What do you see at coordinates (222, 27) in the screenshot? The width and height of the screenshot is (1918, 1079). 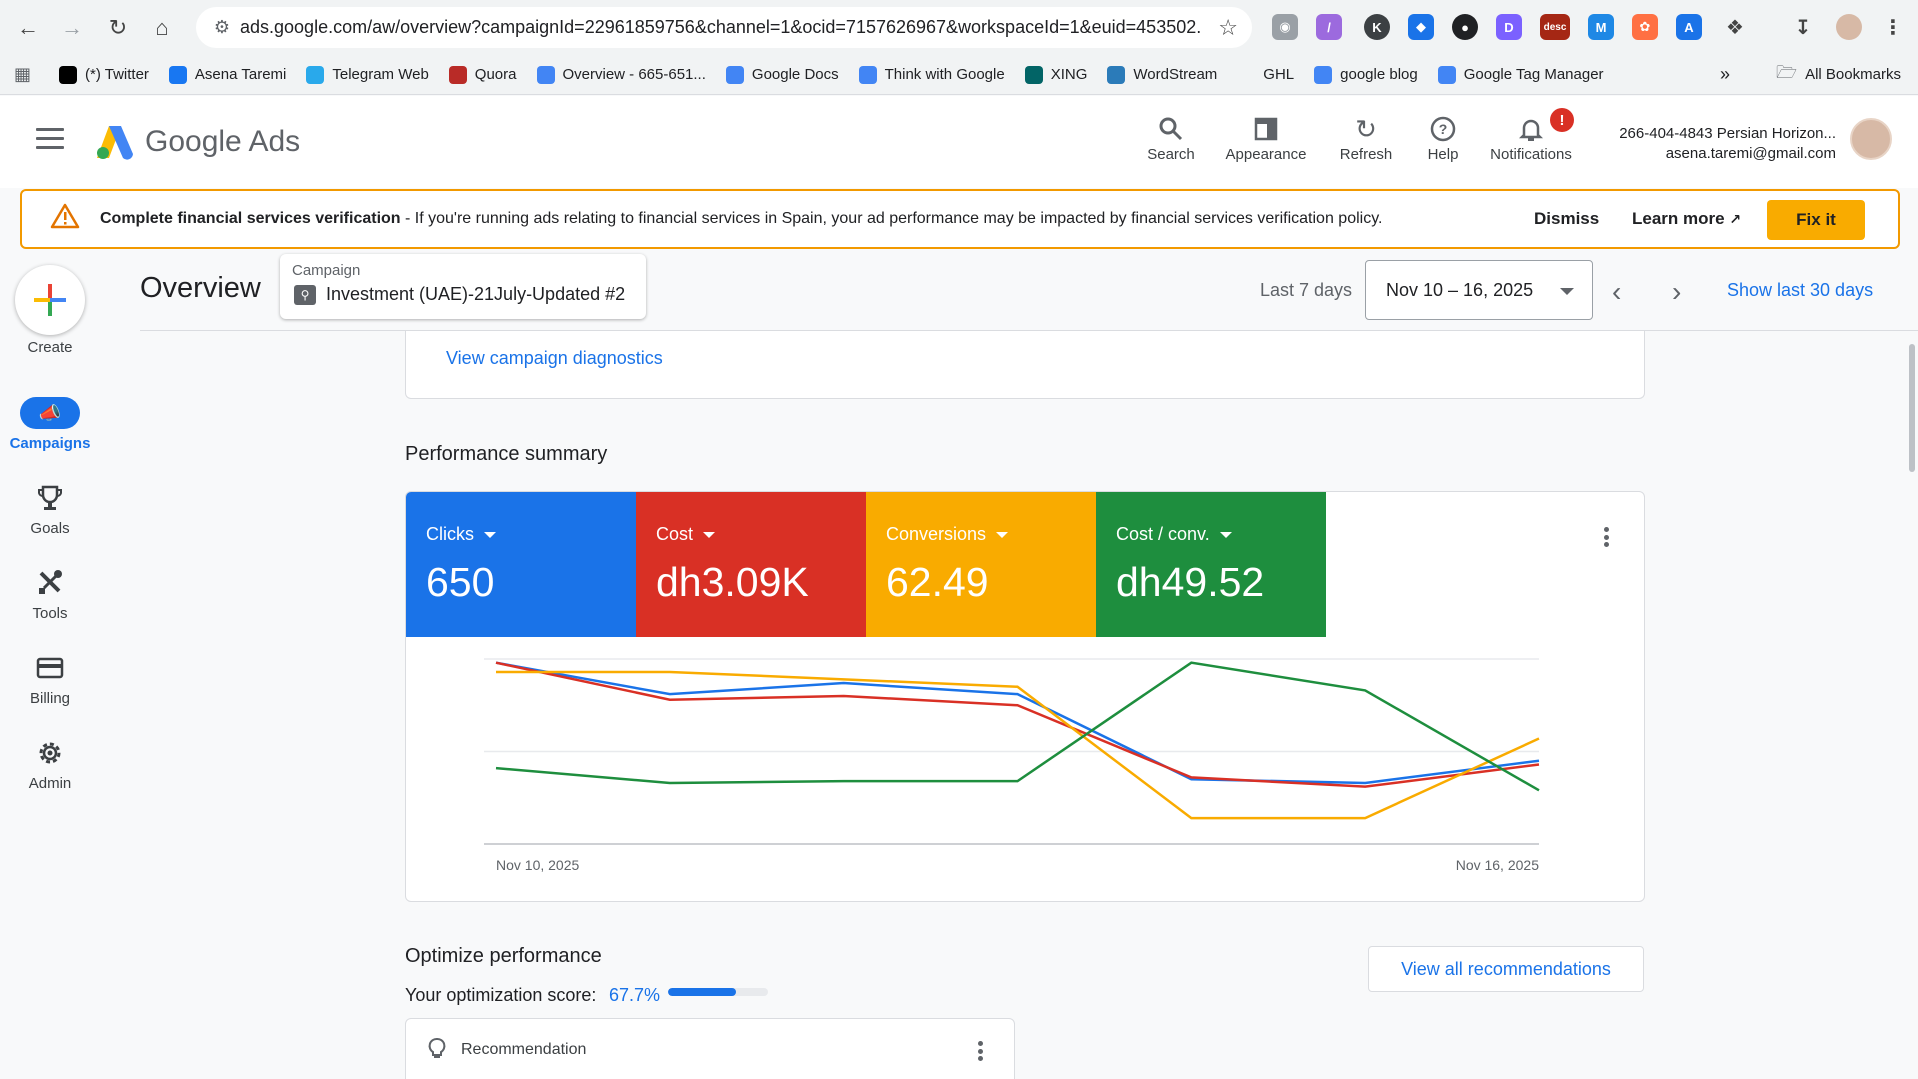 I see `site-info-icon: ⚙` at bounding box center [222, 27].